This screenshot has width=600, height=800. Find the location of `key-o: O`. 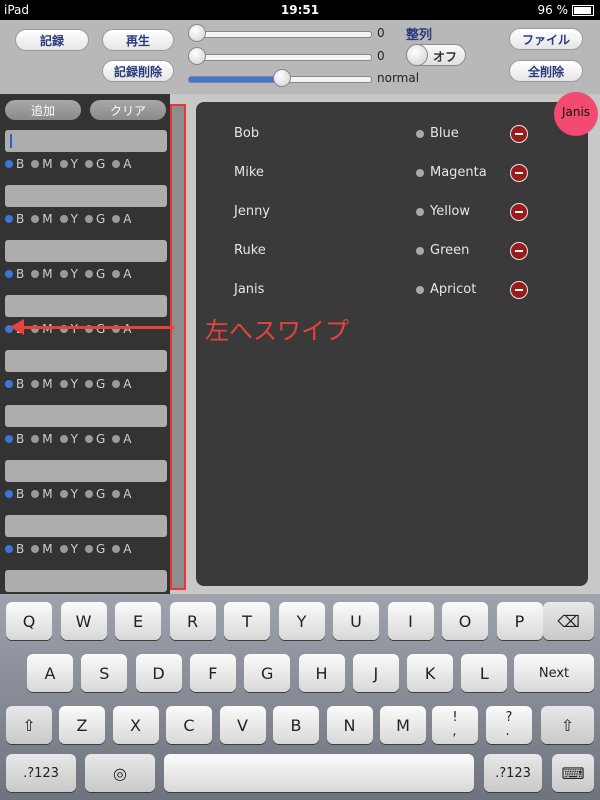

key-o: O is located at coordinates (465, 621).